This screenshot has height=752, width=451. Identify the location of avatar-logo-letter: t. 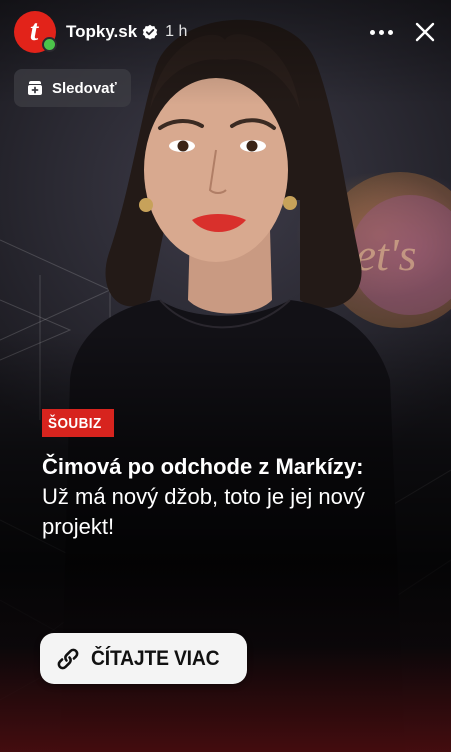
(34, 30).